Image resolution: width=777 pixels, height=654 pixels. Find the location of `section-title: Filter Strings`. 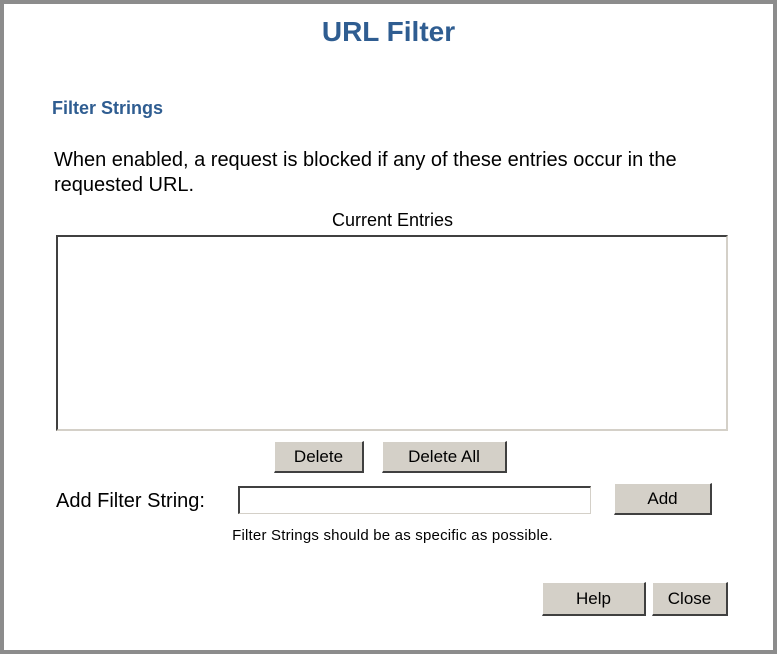

section-title: Filter Strings is located at coordinates (108, 108).